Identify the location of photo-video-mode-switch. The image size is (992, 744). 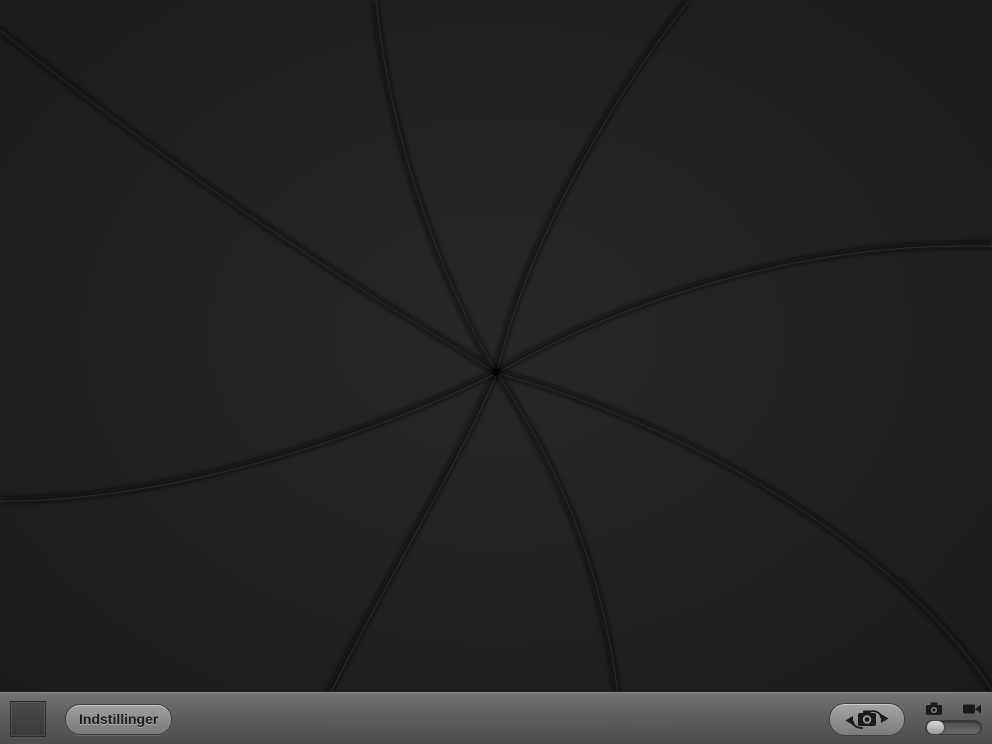
(953, 727).